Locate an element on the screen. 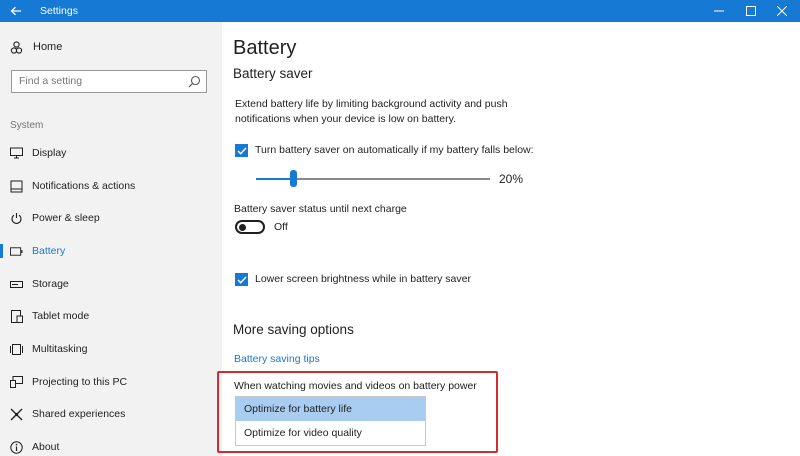  auto-battery-saver-checkbox is located at coordinates (241, 150).